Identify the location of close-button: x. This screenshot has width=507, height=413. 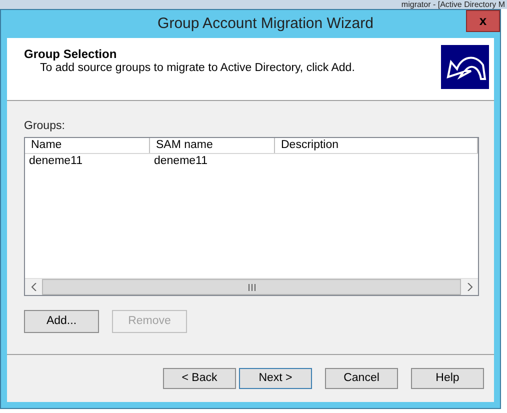
(483, 21).